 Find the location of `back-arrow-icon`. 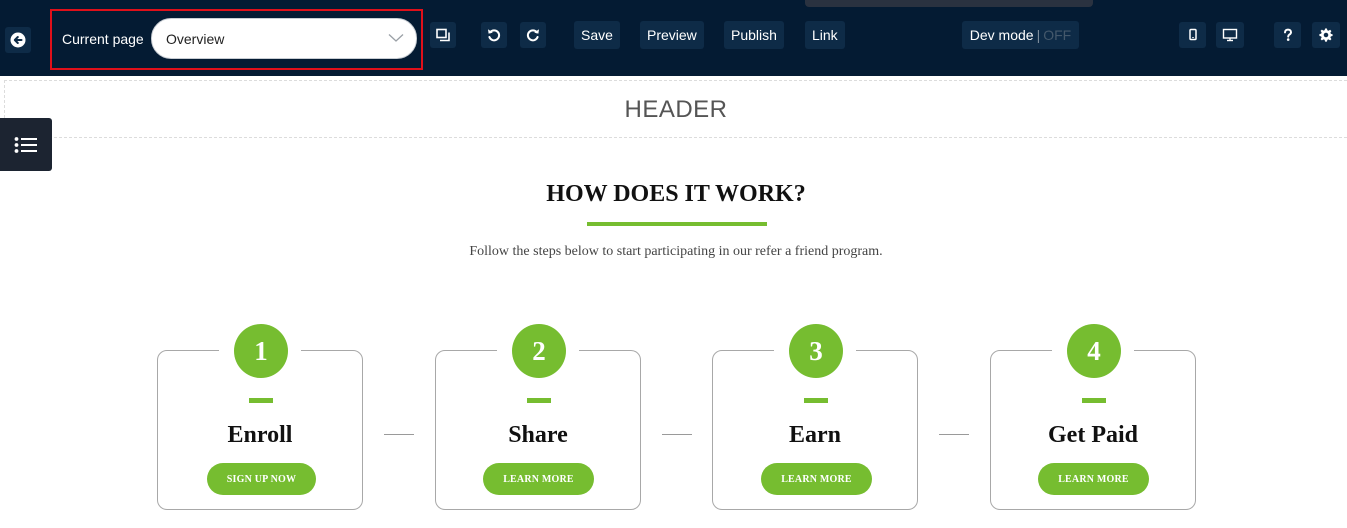

back-arrow-icon is located at coordinates (18, 40).